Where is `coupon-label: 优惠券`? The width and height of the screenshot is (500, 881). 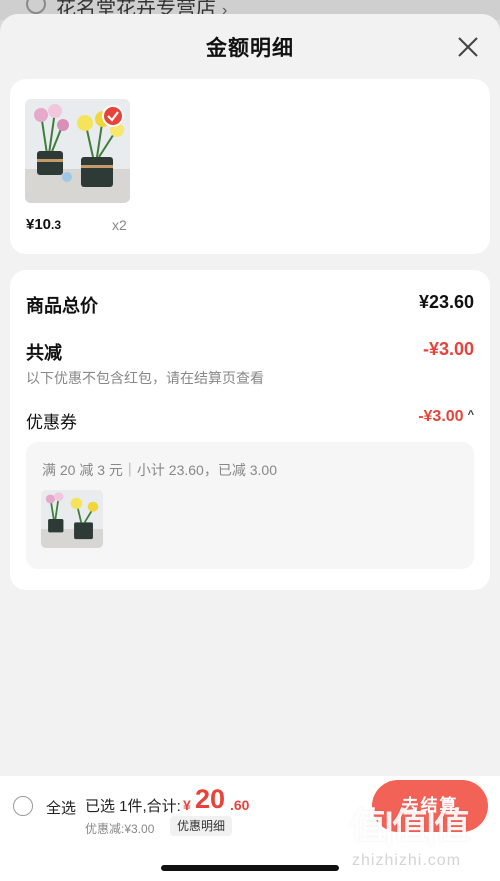 coupon-label: 优惠券 is located at coordinates (51, 422).